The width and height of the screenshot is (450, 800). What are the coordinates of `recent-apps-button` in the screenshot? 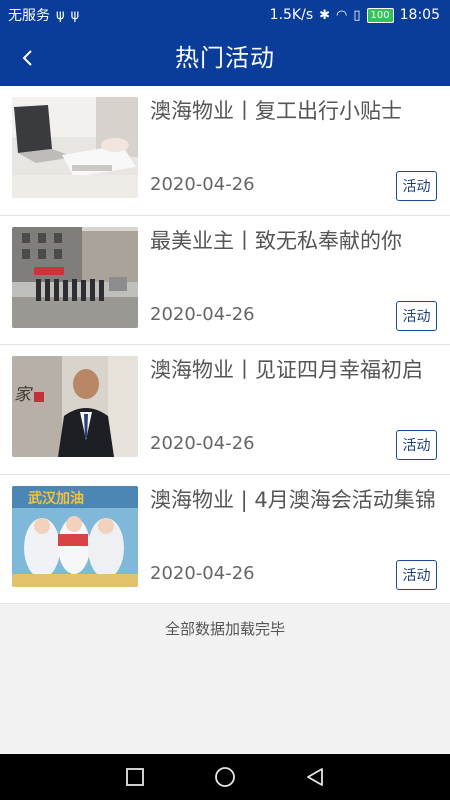 It's located at (135, 777).